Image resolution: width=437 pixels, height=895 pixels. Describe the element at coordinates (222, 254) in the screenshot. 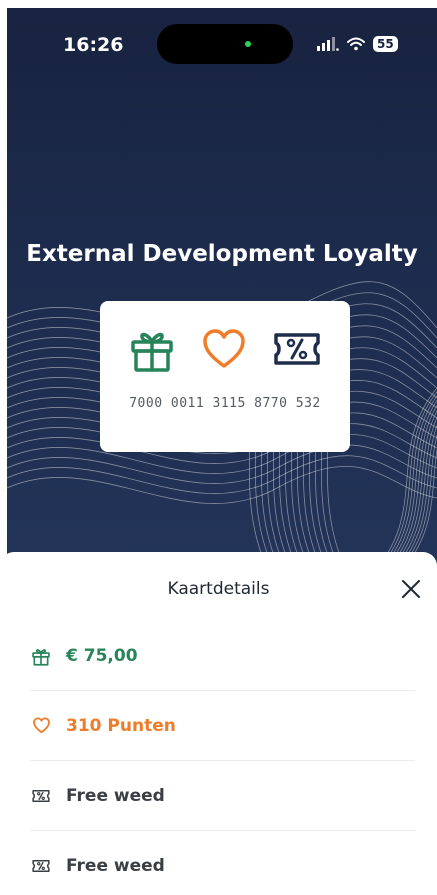

I see `program-title: External Development Loyalty` at that location.